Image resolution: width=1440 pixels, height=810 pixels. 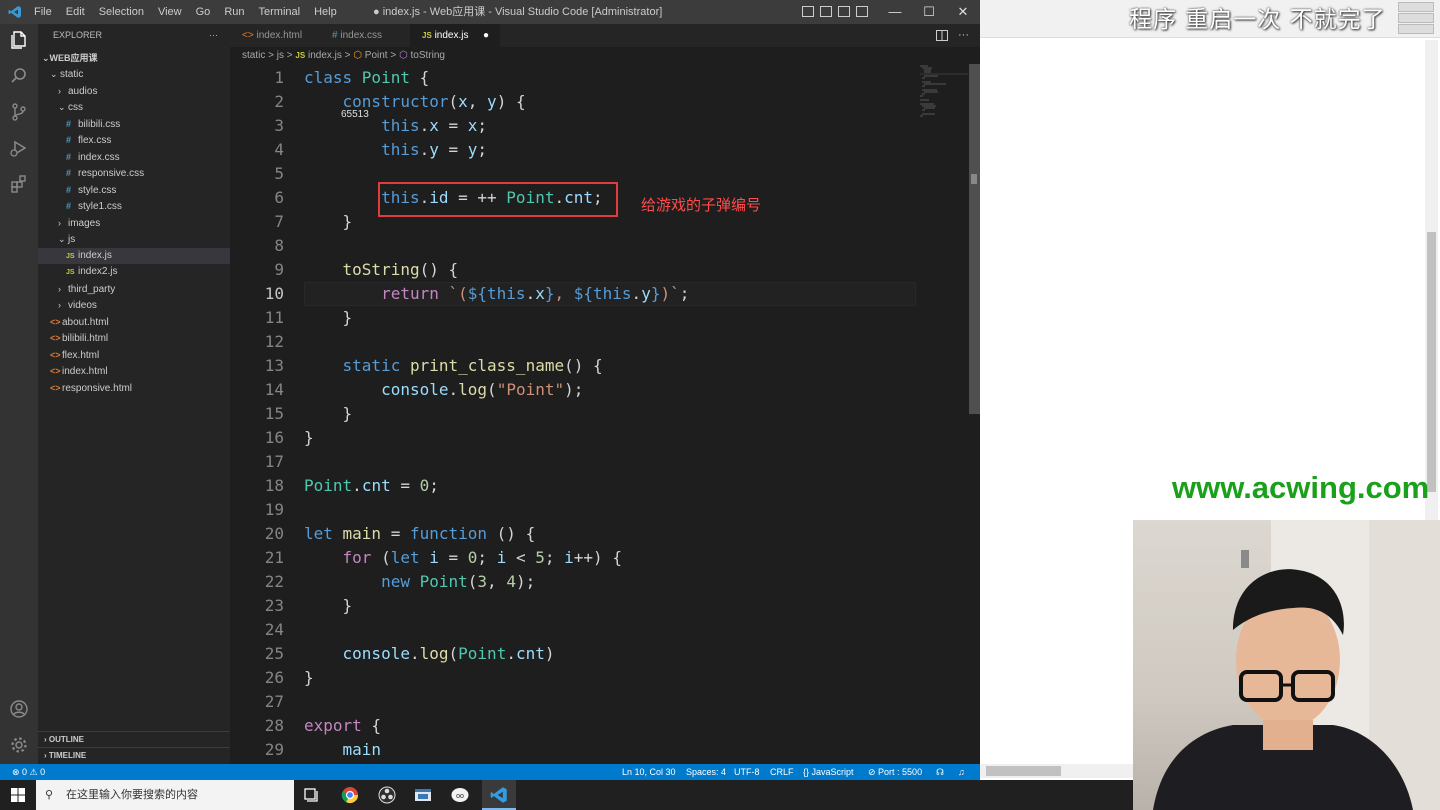 What do you see at coordinates (134, 388) in the screenshot?
I see `tree-file: <>responsive.html` at bounding box center [134, 388].